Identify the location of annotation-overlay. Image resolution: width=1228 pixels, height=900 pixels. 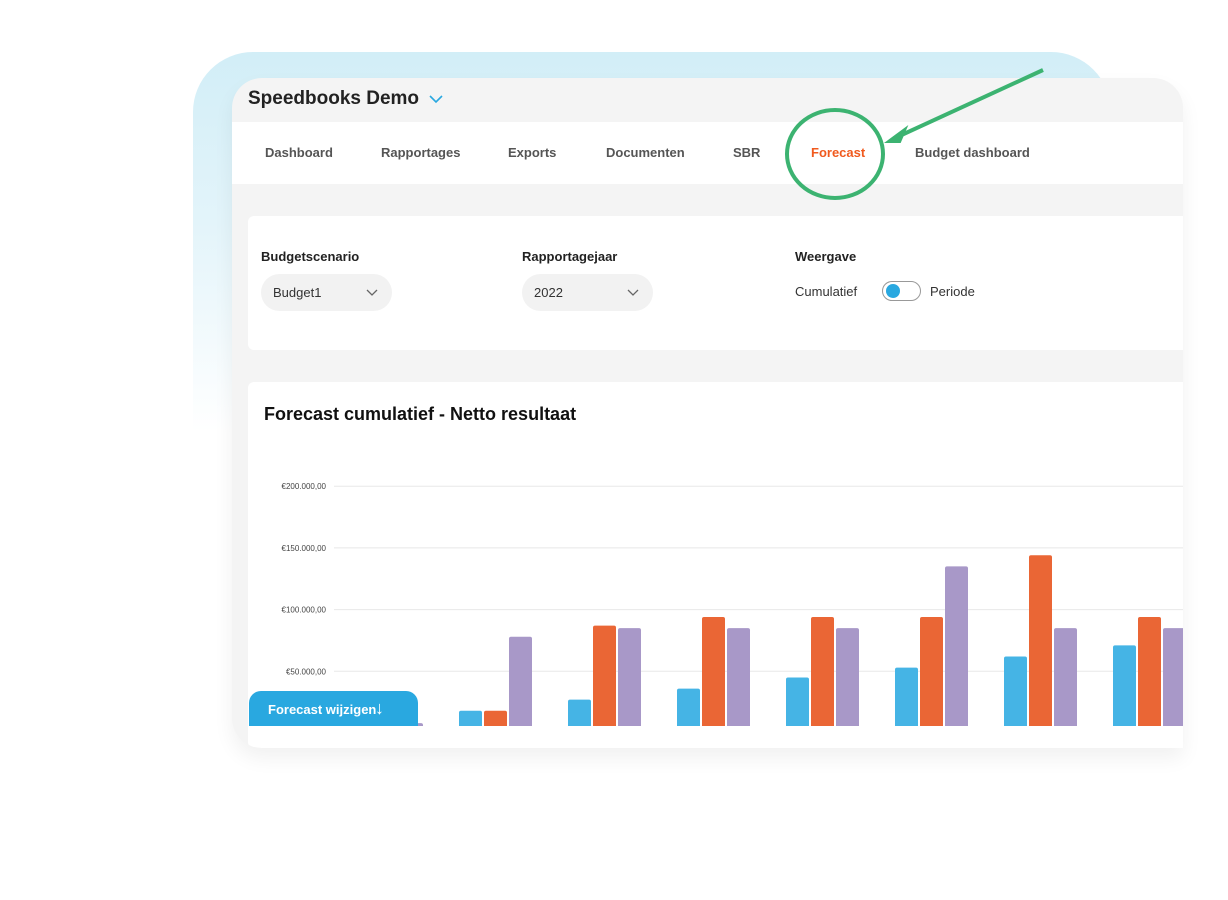
(914, 134).